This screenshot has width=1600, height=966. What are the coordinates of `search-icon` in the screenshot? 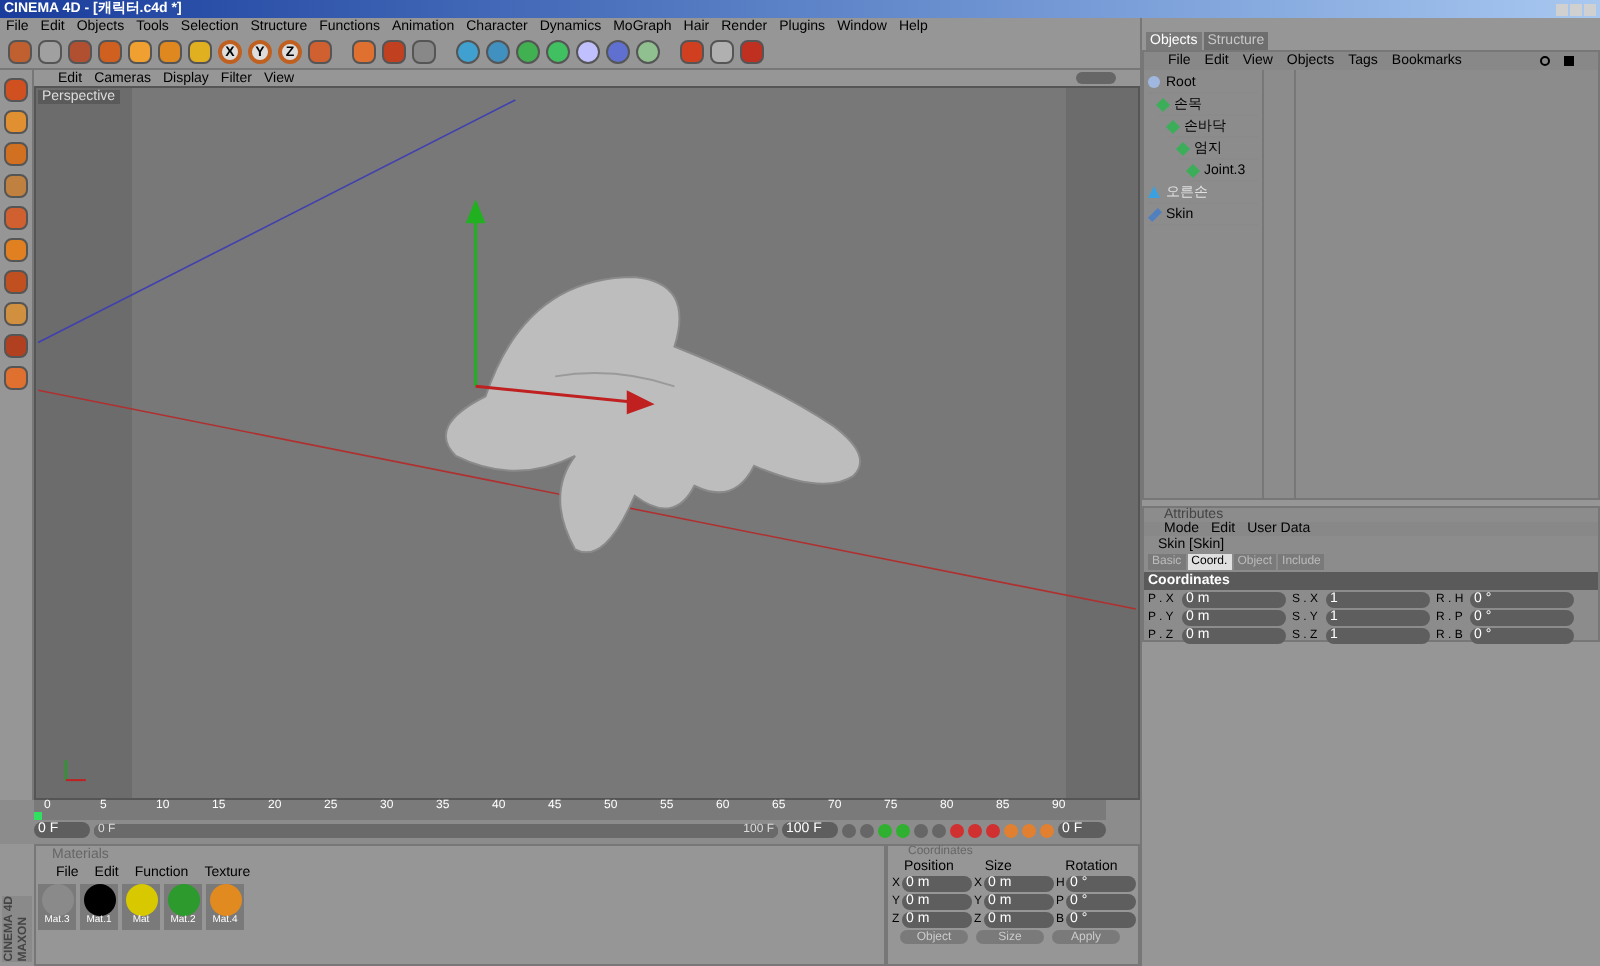 It's located at (1545, 61).